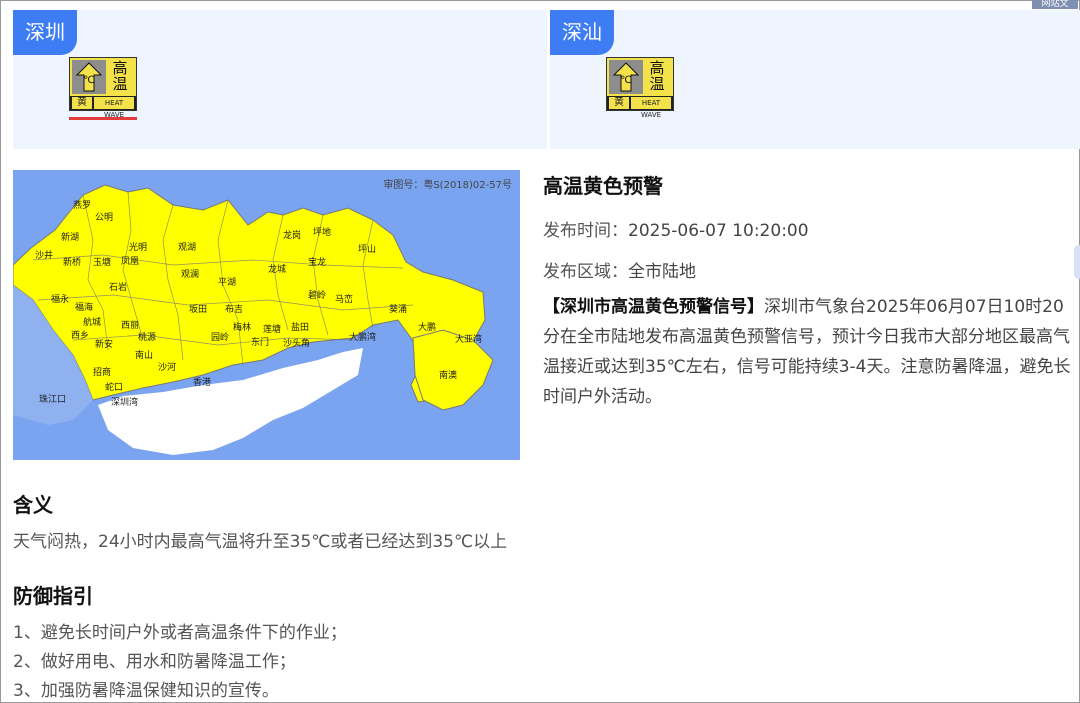 The image size is (1080, 703). What do you see at coordinates (154, 662) in the screenshot?
I see `guide-item: 2、做好用电、用水和防暑降温工作；` at bounding box center [154, 662].